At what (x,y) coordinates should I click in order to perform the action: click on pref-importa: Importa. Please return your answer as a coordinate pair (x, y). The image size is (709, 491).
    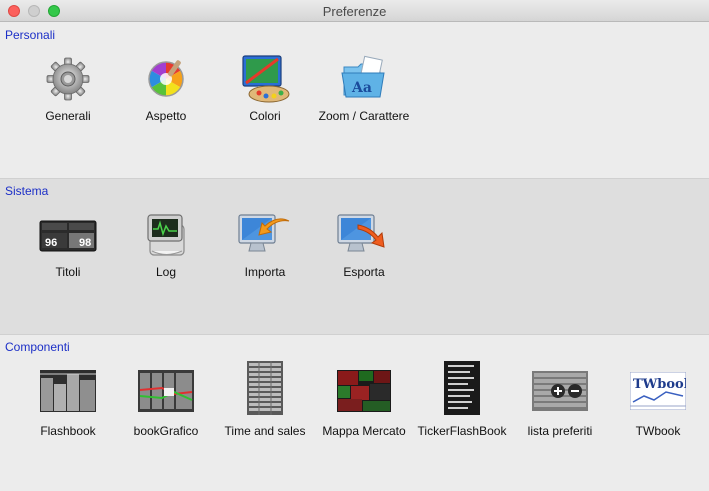
    Looking at the image, I should click on (265, 249).